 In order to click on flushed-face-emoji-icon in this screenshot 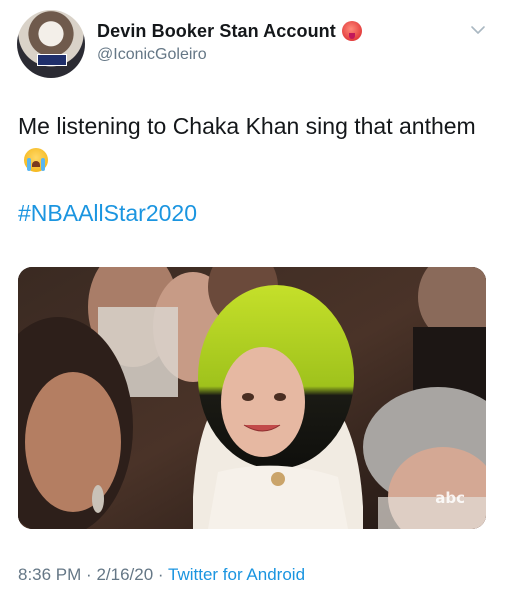, I will do `click(351, 31)`.